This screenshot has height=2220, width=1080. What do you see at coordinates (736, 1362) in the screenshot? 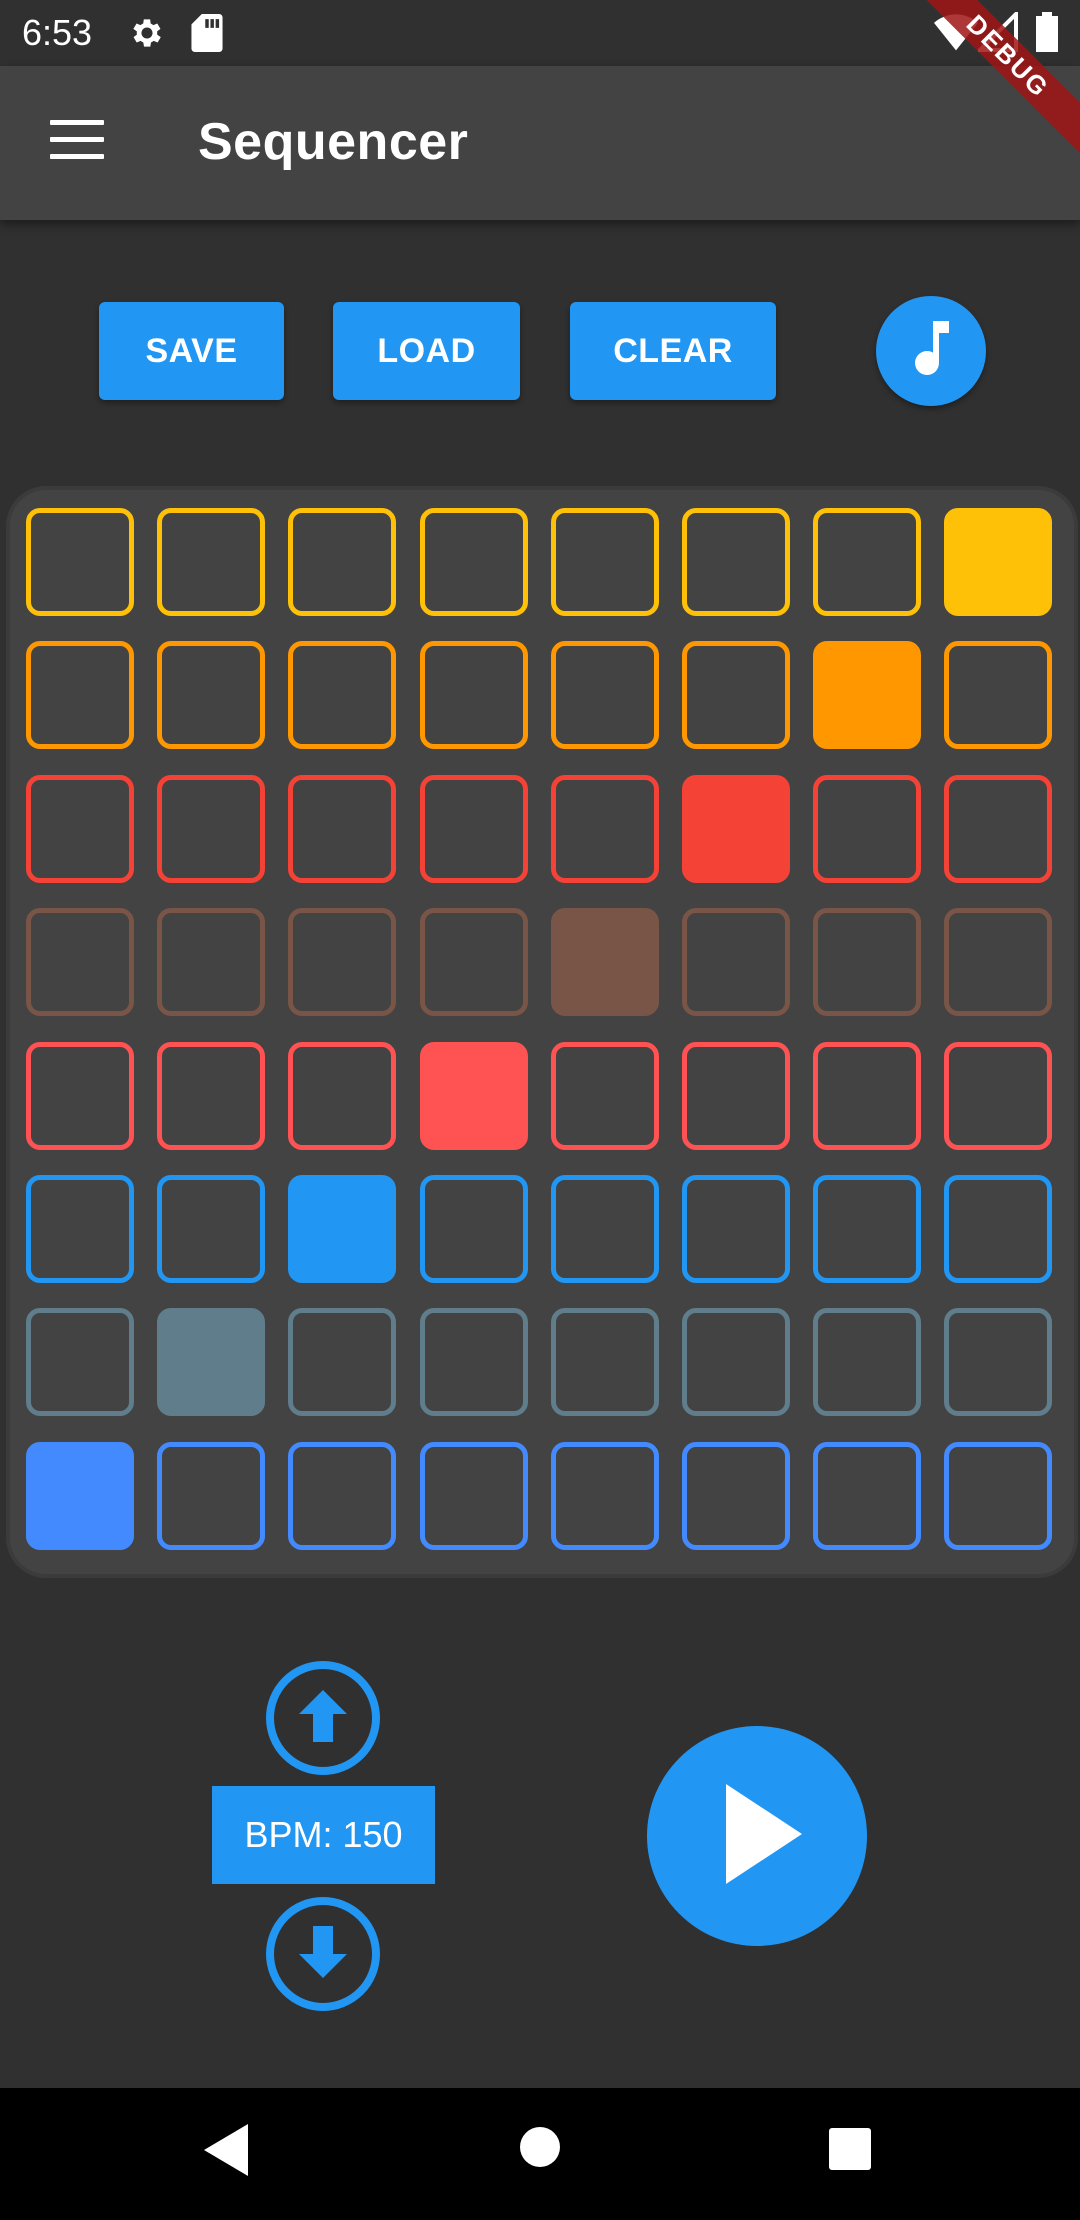
I see `step-cell-r7-c6` at bounding box center [736, 1362].